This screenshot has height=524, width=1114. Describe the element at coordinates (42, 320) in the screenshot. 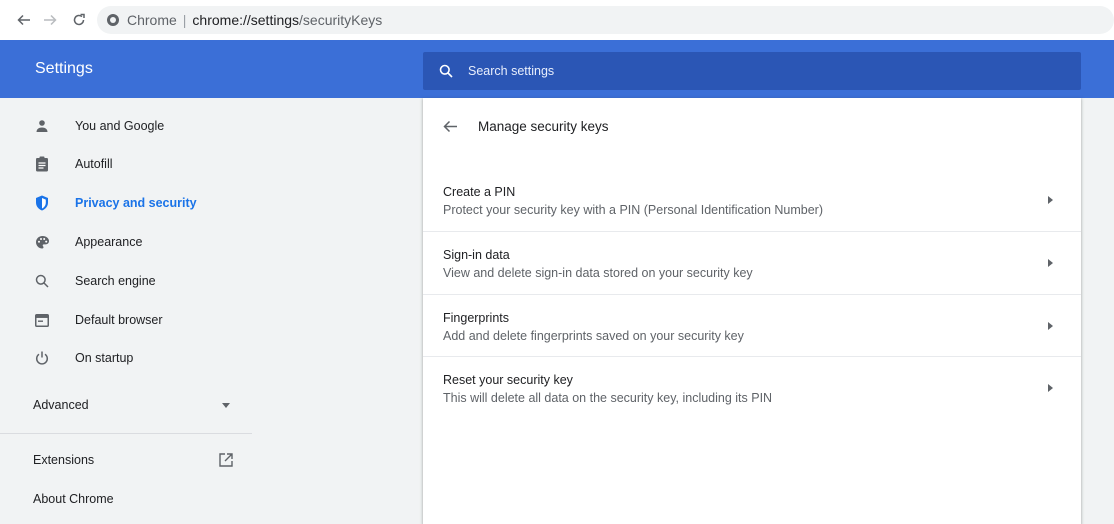

I see `browser-window-icon` at that location.